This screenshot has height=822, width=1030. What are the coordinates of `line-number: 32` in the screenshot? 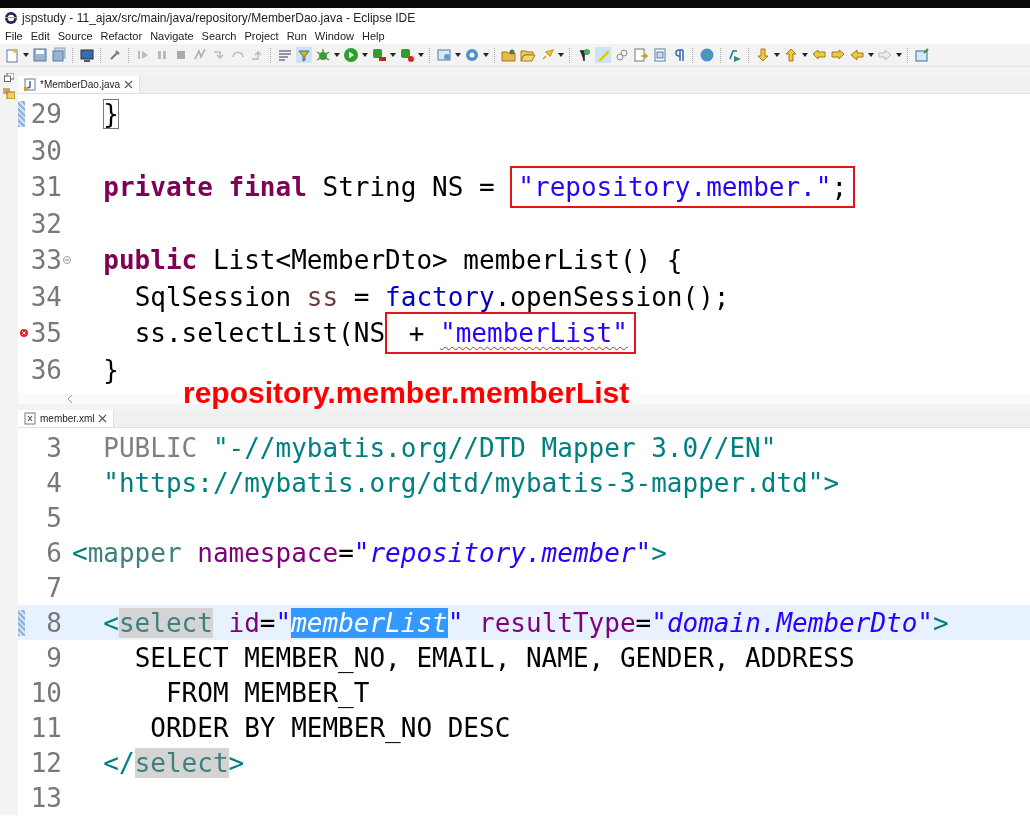 It's located at (46, 223).